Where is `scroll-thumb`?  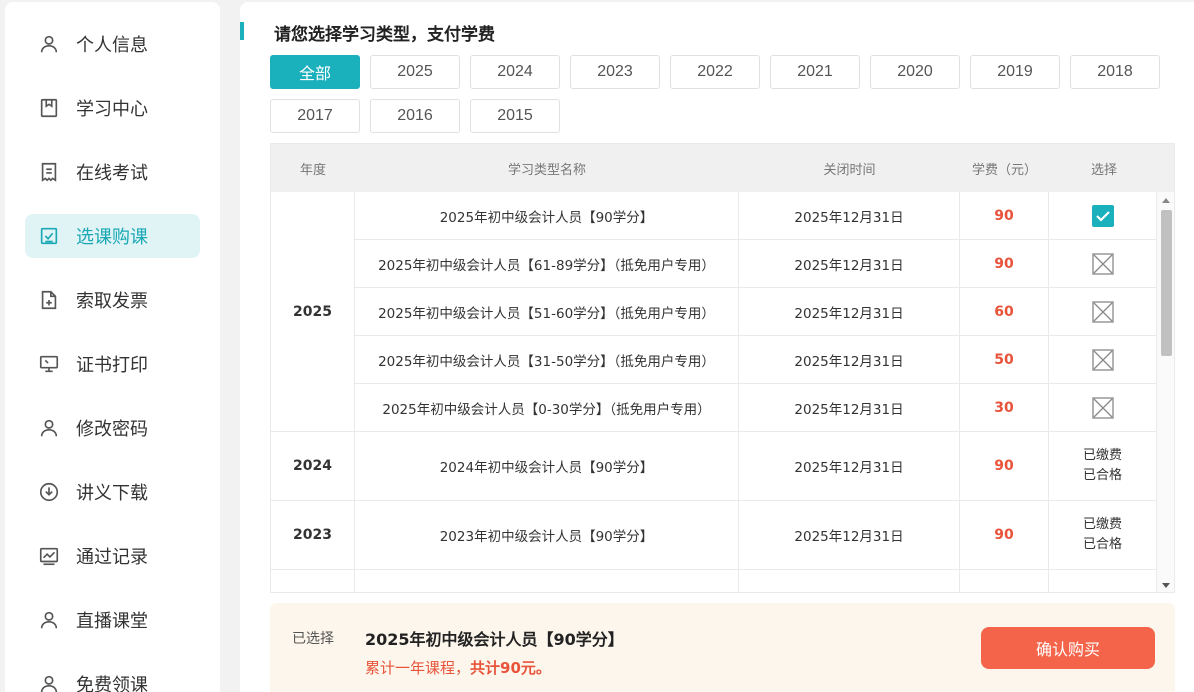 scroll-thumb is located at coordinates (1166, 283).